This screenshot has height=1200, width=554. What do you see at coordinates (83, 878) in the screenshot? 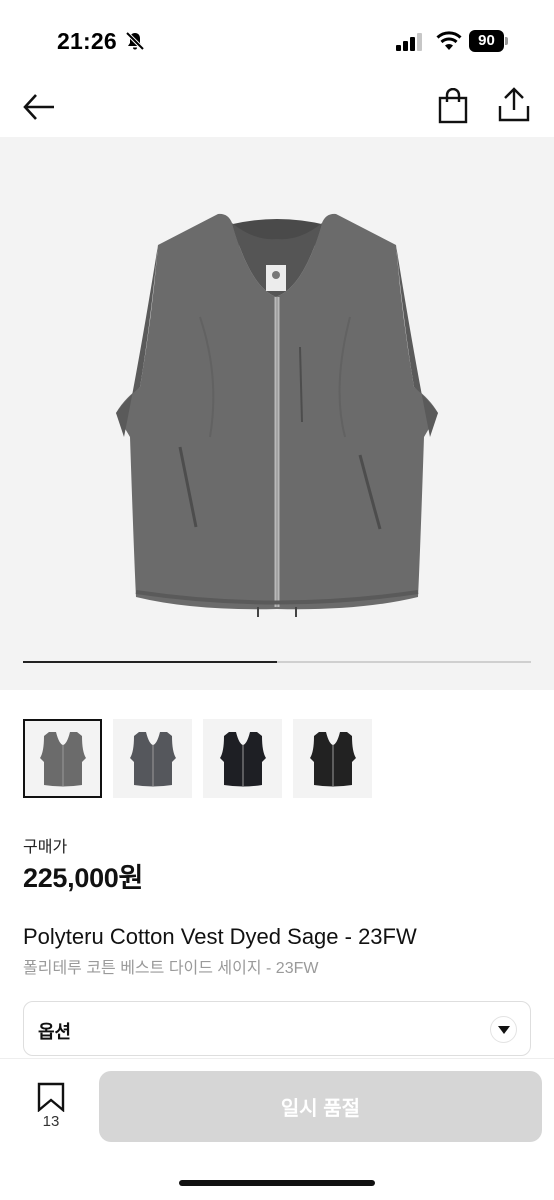
I see `product-price: 225,000원` at bounding box center [83, 878].